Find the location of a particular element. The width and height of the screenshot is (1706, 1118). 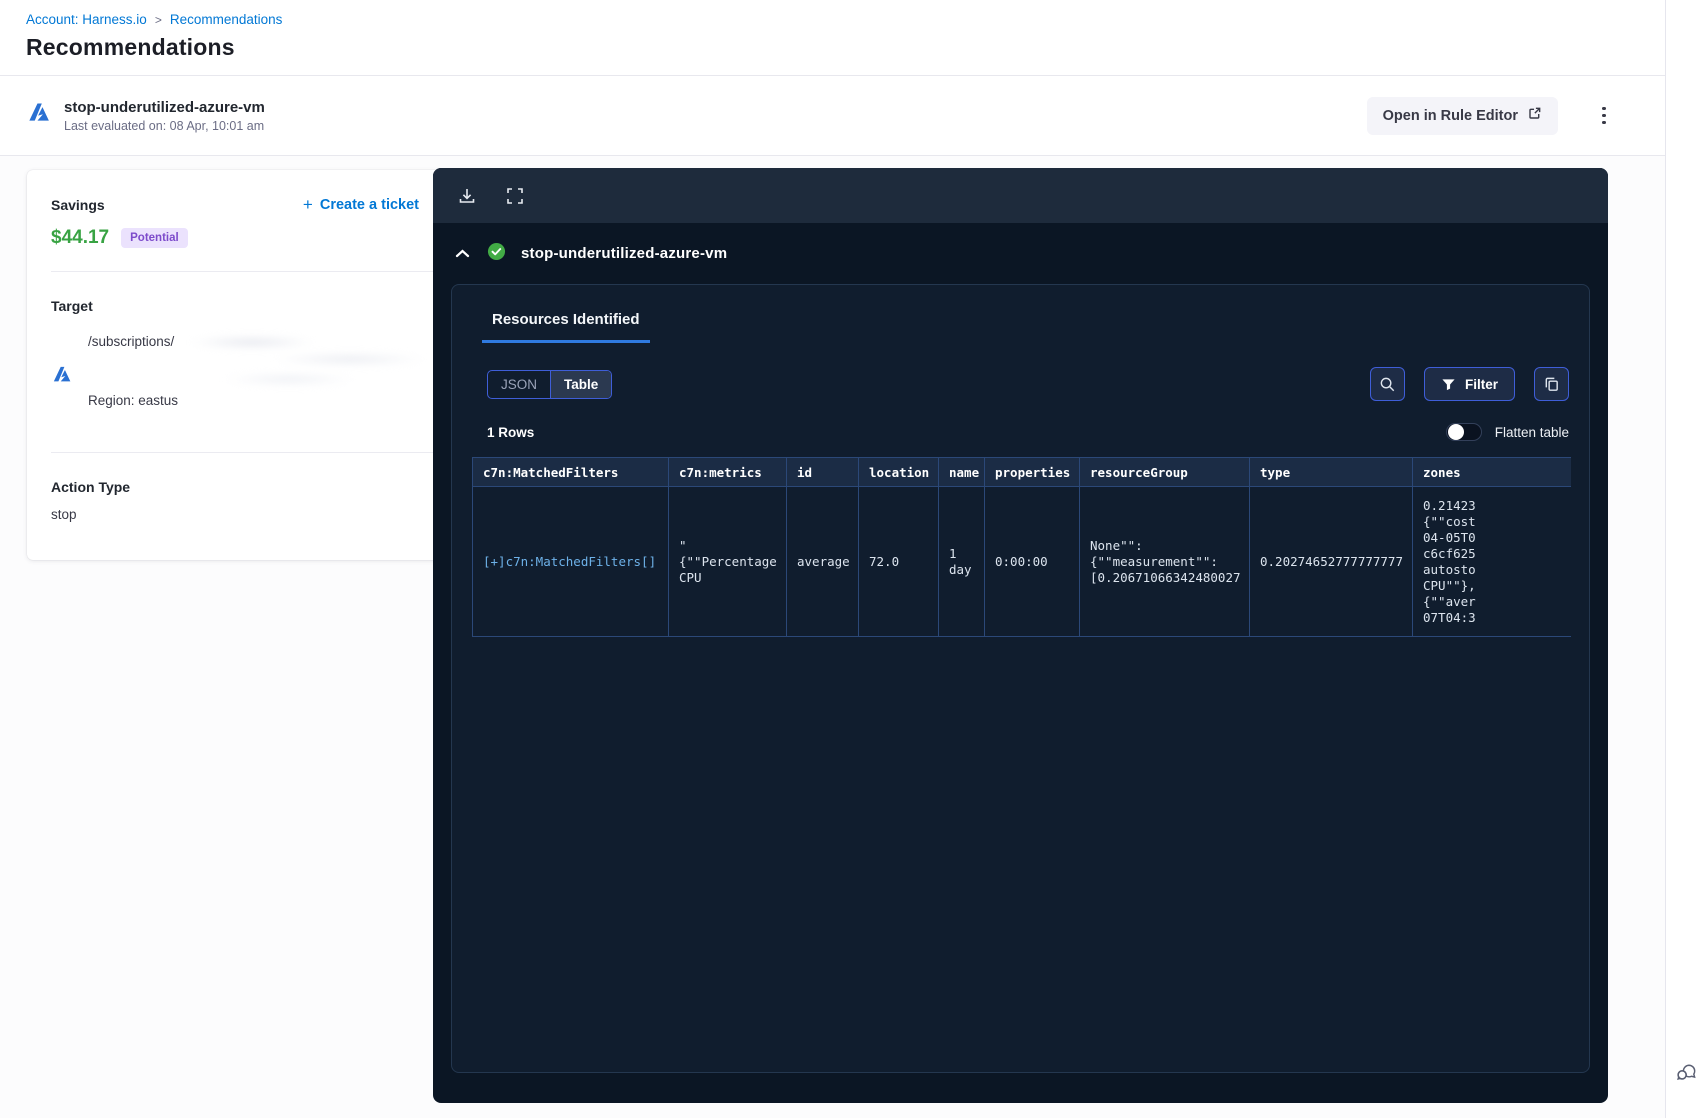

table-view-button: Table is located at coordinates (581, 384).